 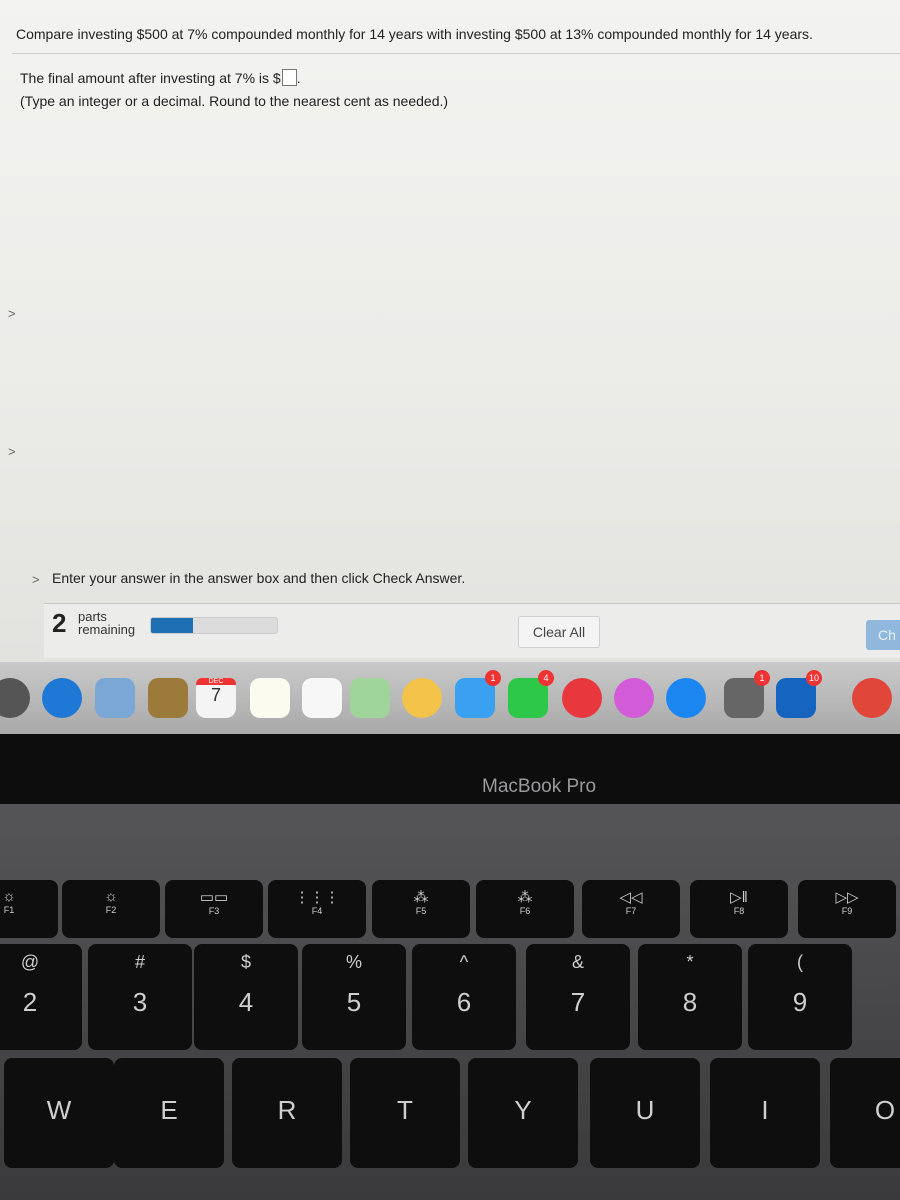 What do you see at coordinates (531, 694) in the screenshot?
I see `dock-app-facetime: 4` at bounding box center [531, 694].